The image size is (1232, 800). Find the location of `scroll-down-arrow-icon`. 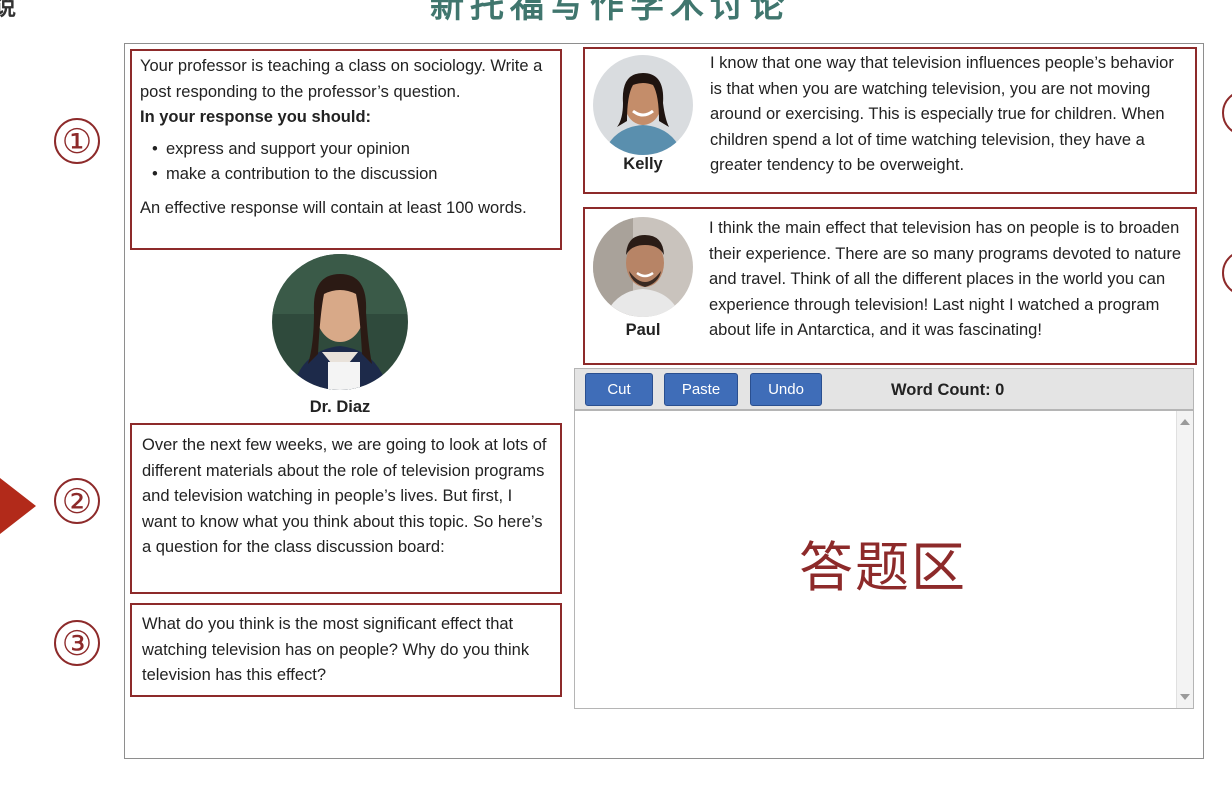

scroll-down-arrow-icon is located at coordinates (1185, 697).